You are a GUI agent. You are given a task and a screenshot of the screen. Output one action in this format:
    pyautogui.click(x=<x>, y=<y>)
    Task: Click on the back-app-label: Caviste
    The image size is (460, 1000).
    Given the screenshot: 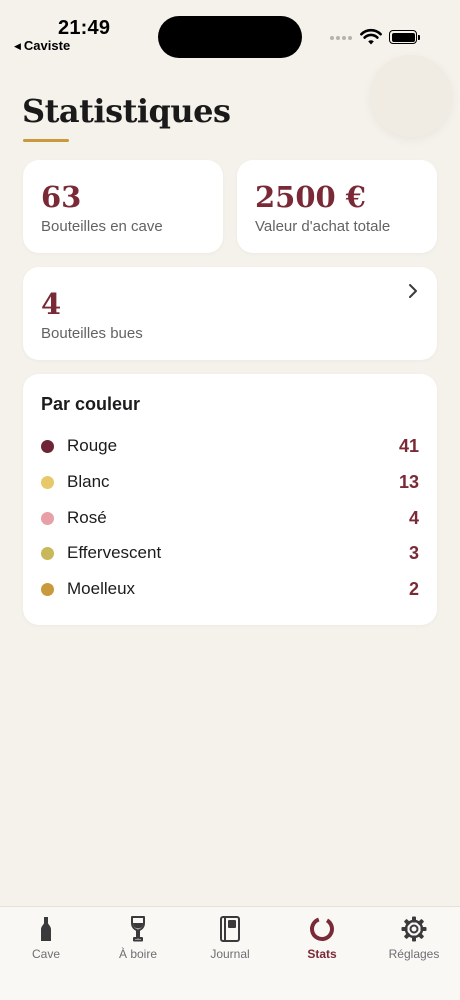 What is the action you would take?
    pyautogui.click(x=47, y=45)
    